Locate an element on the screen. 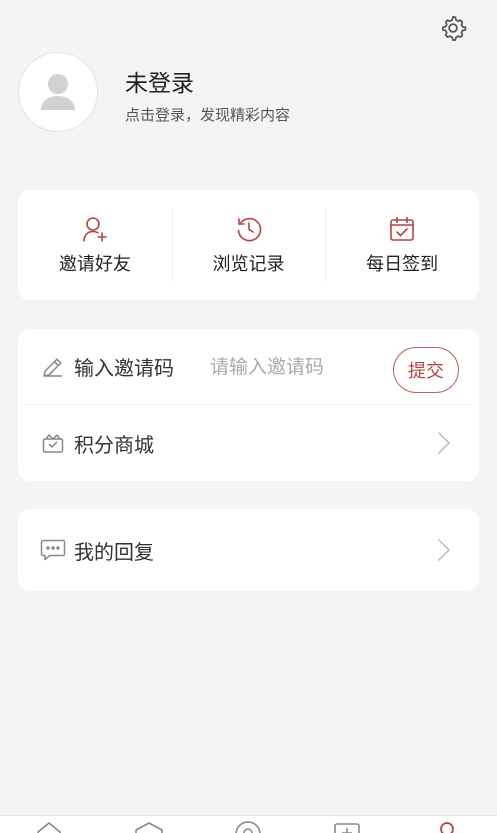 The height and width of the screenshot is (833, 497). tab-home is located at coordinates (49, 826).